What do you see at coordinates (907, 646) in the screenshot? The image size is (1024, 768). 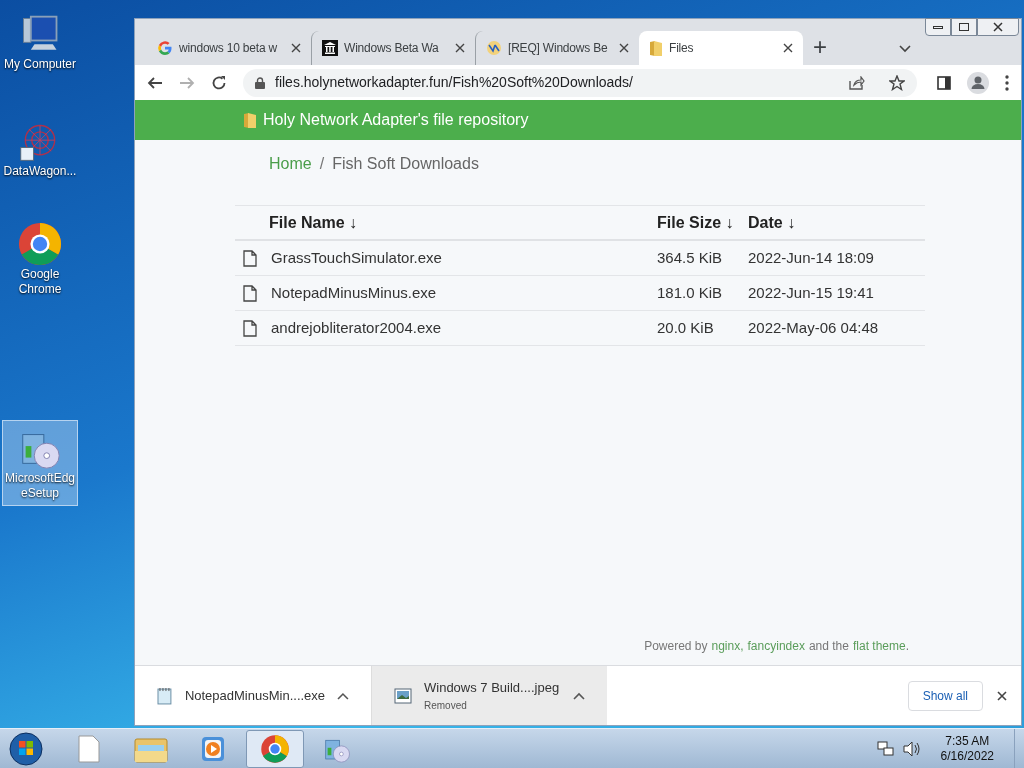 I see `footer-text: .` at bounding box center [907, 646].